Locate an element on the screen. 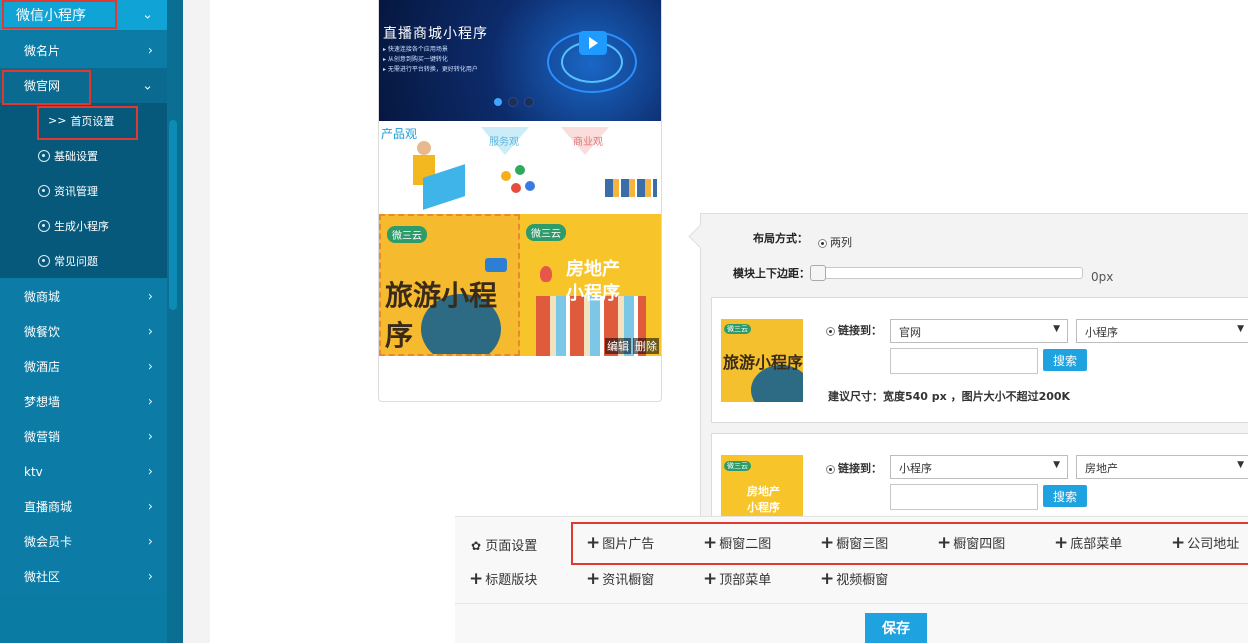  sidebar-item-community: 微社区 › is located at coordinates (83, 576).